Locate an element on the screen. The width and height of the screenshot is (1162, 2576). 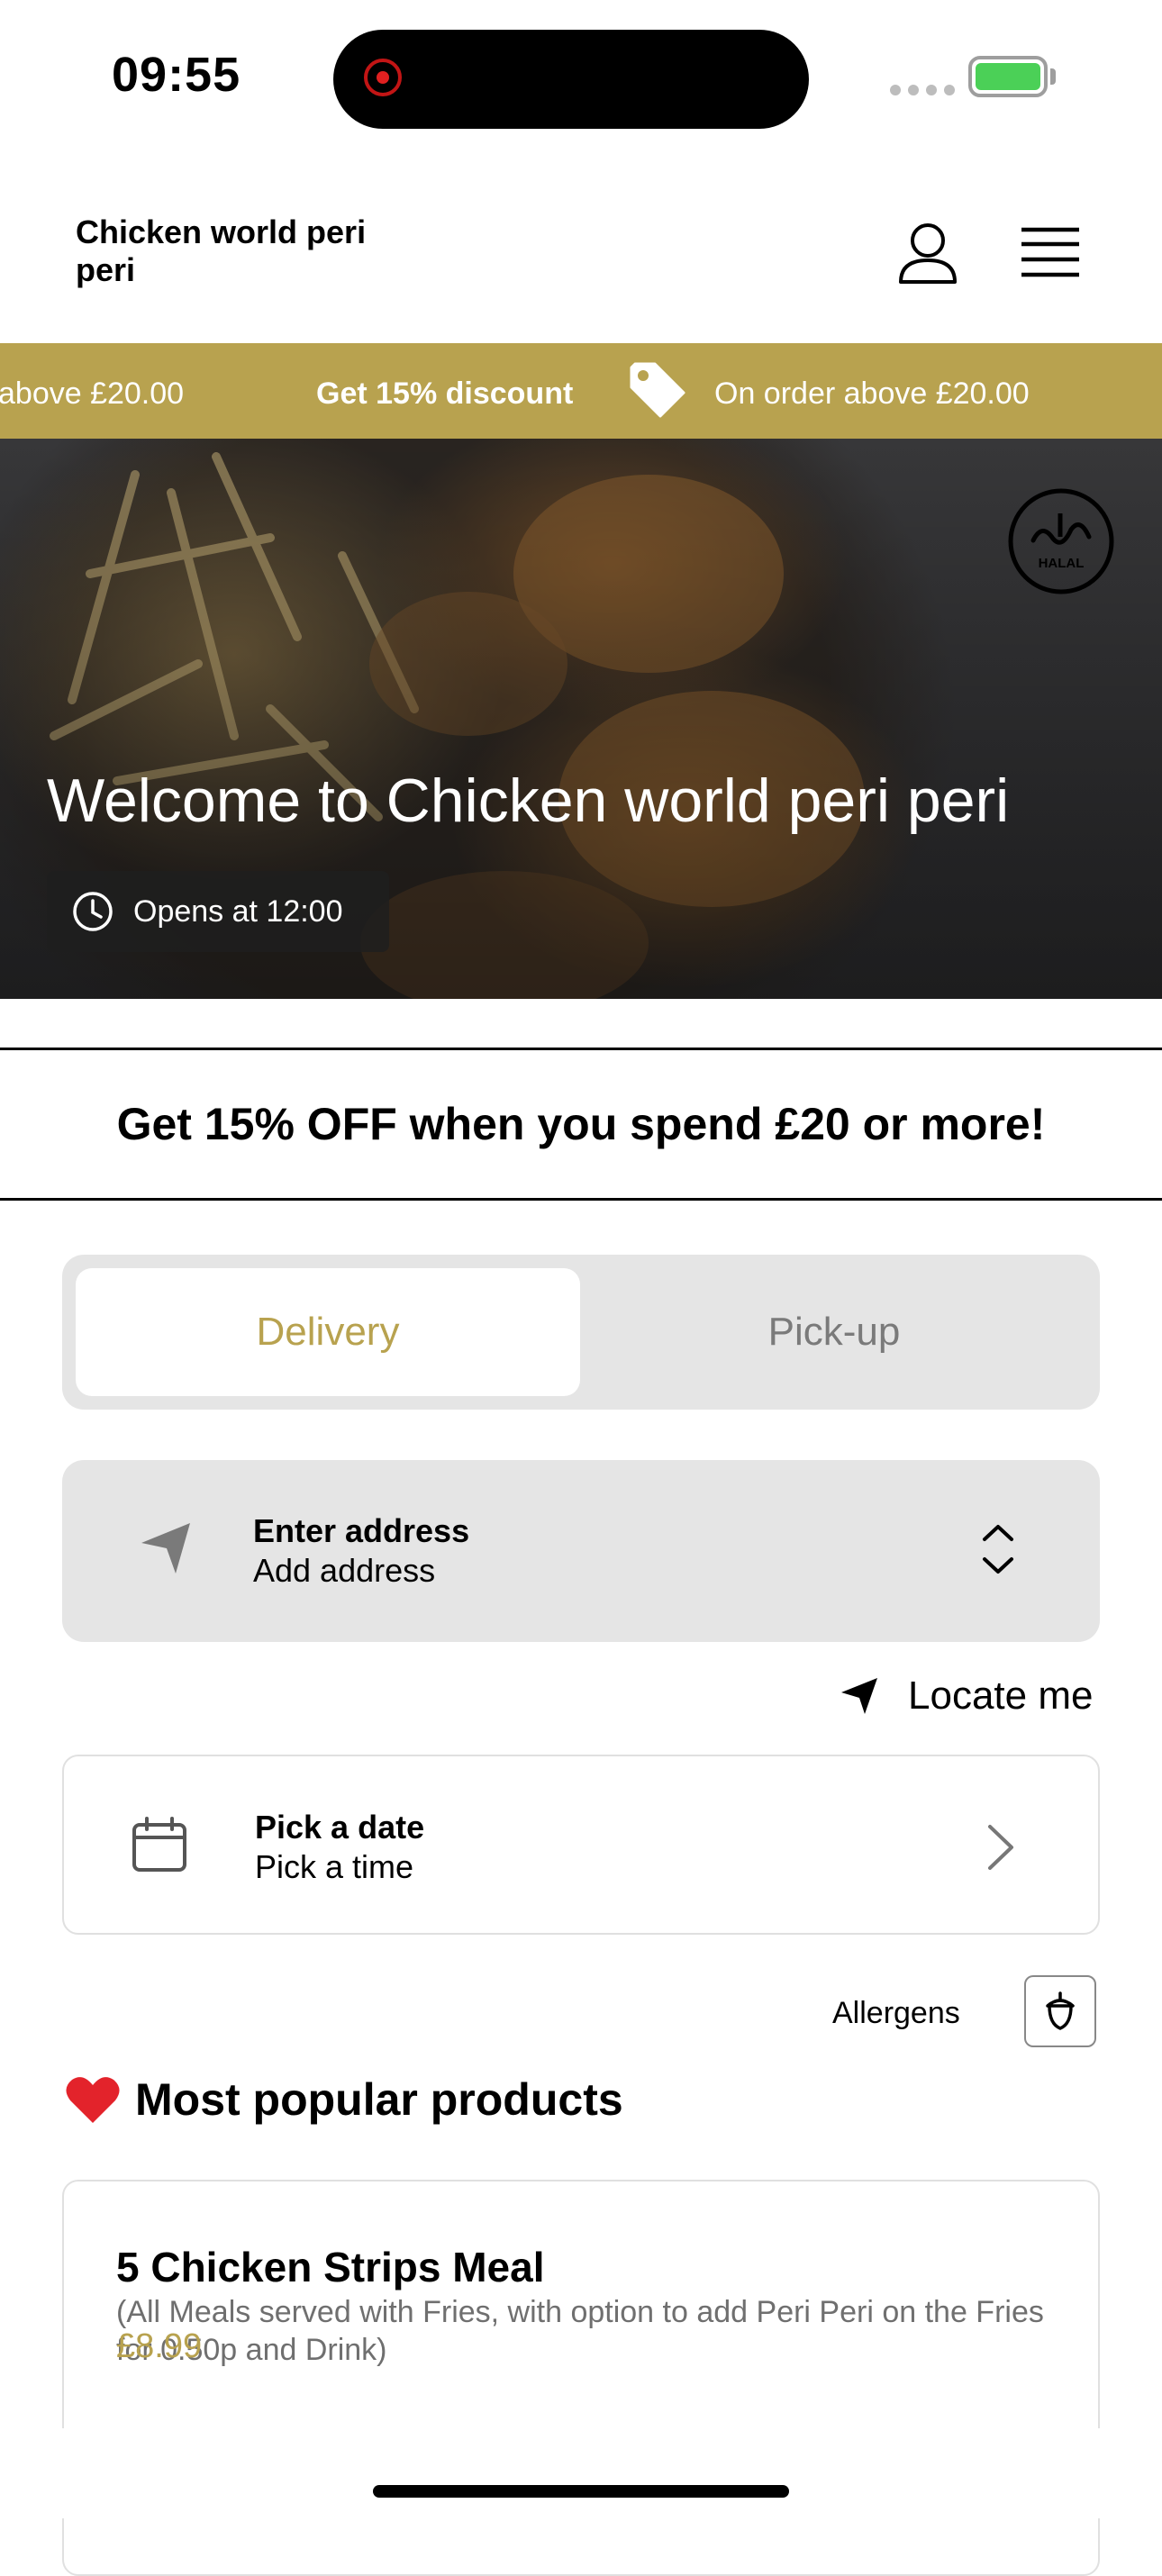
schedule-picker: Pick a date Pick a time is located at coordinates (581, 1845).